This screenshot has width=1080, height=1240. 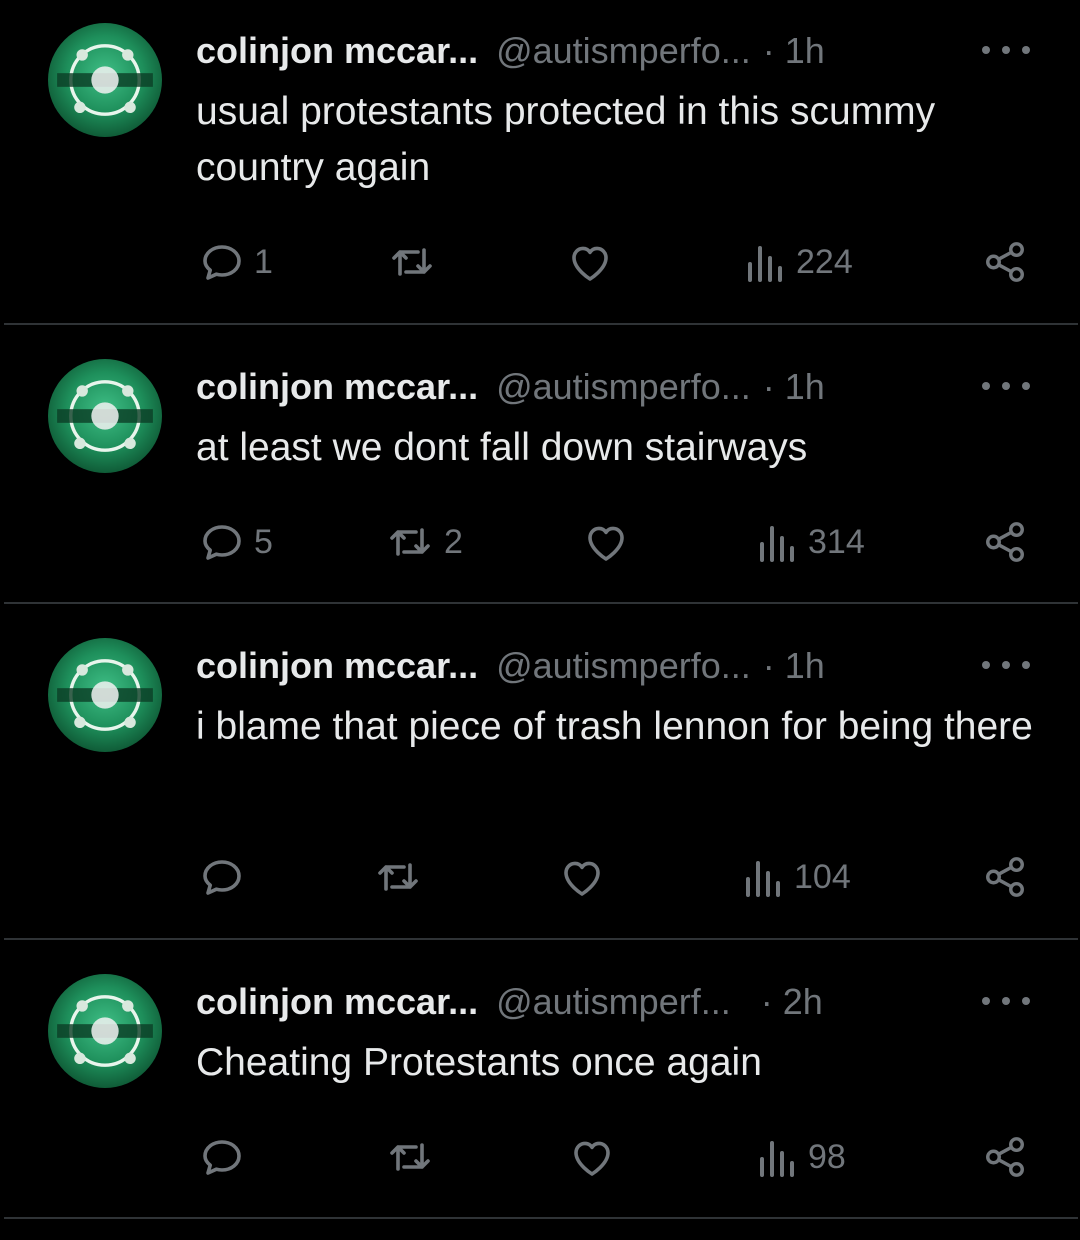 I want to click on views-count: 314, so click(x=836, y=541).